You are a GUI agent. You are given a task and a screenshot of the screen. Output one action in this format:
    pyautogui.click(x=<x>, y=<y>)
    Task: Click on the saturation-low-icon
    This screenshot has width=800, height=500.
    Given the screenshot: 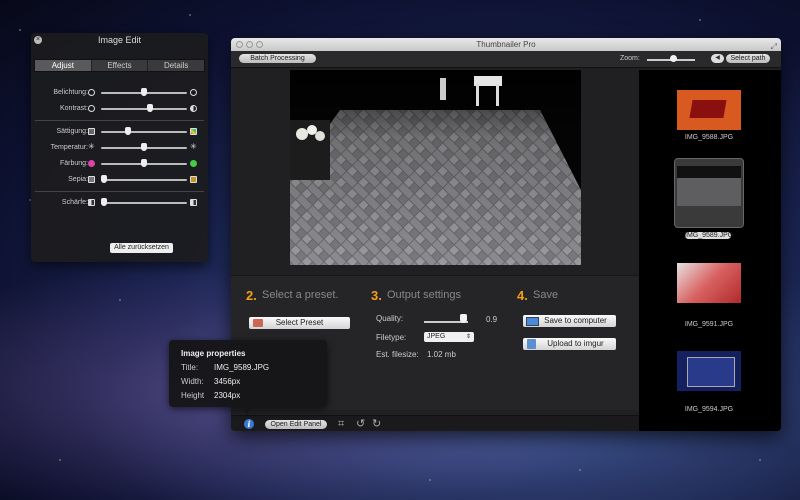 What is the action you would take?
    pyautogui.click(x=91, y=131)
    